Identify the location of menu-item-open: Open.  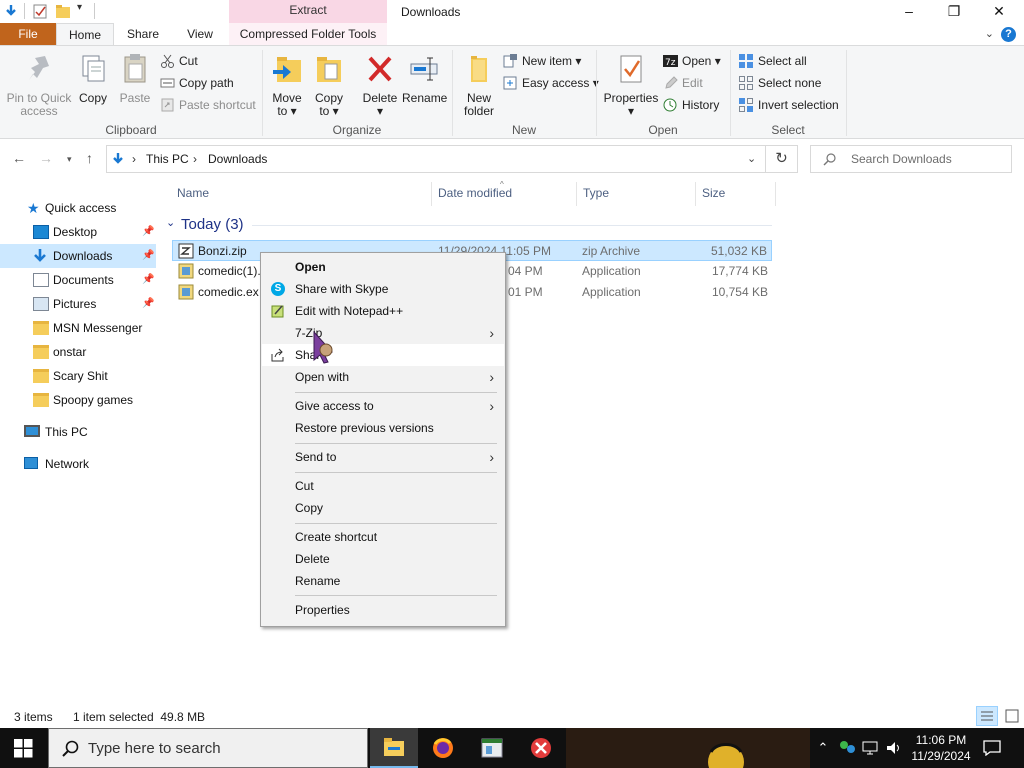
(383, 267).